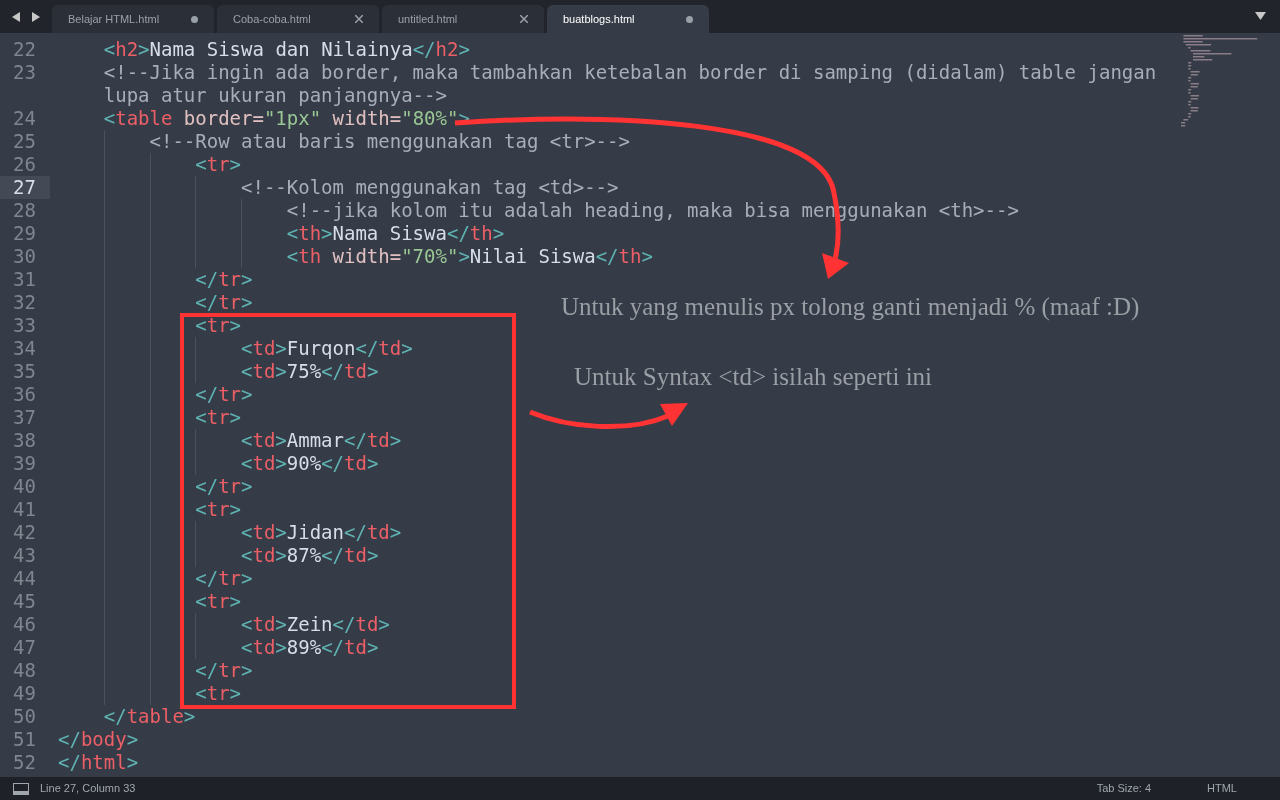  What do you see at coordinates (599, 19) in the screenshot?
I see `tab-label: buatblogs.html` at bounding box center [599, 19].